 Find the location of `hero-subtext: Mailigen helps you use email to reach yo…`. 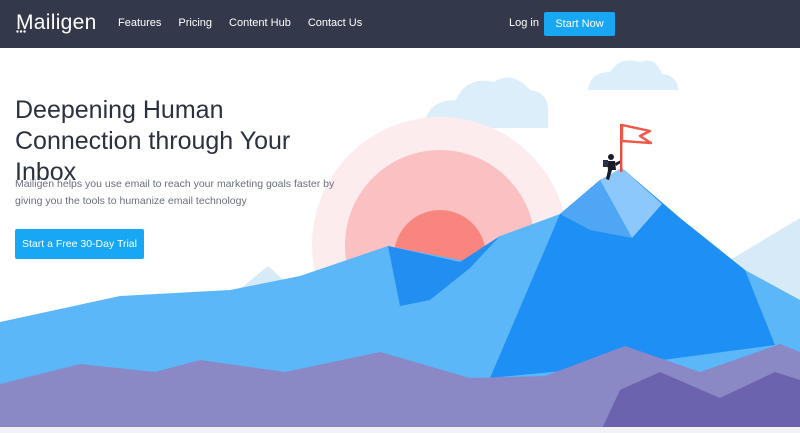

hero-subtext: Mailigen helps you use email to reach yo… is located at coordinates (175, 192).